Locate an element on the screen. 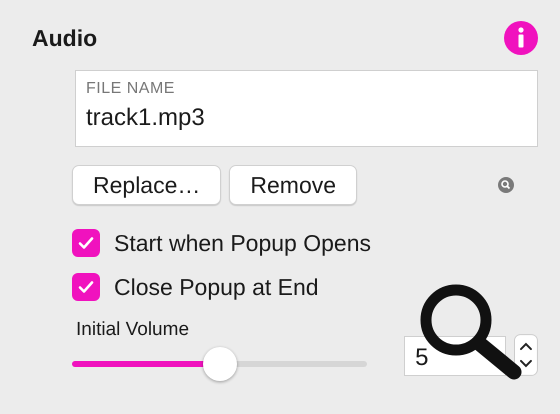  checkbox-label: Start when Popup Opens is located at coordinates (242, 243).